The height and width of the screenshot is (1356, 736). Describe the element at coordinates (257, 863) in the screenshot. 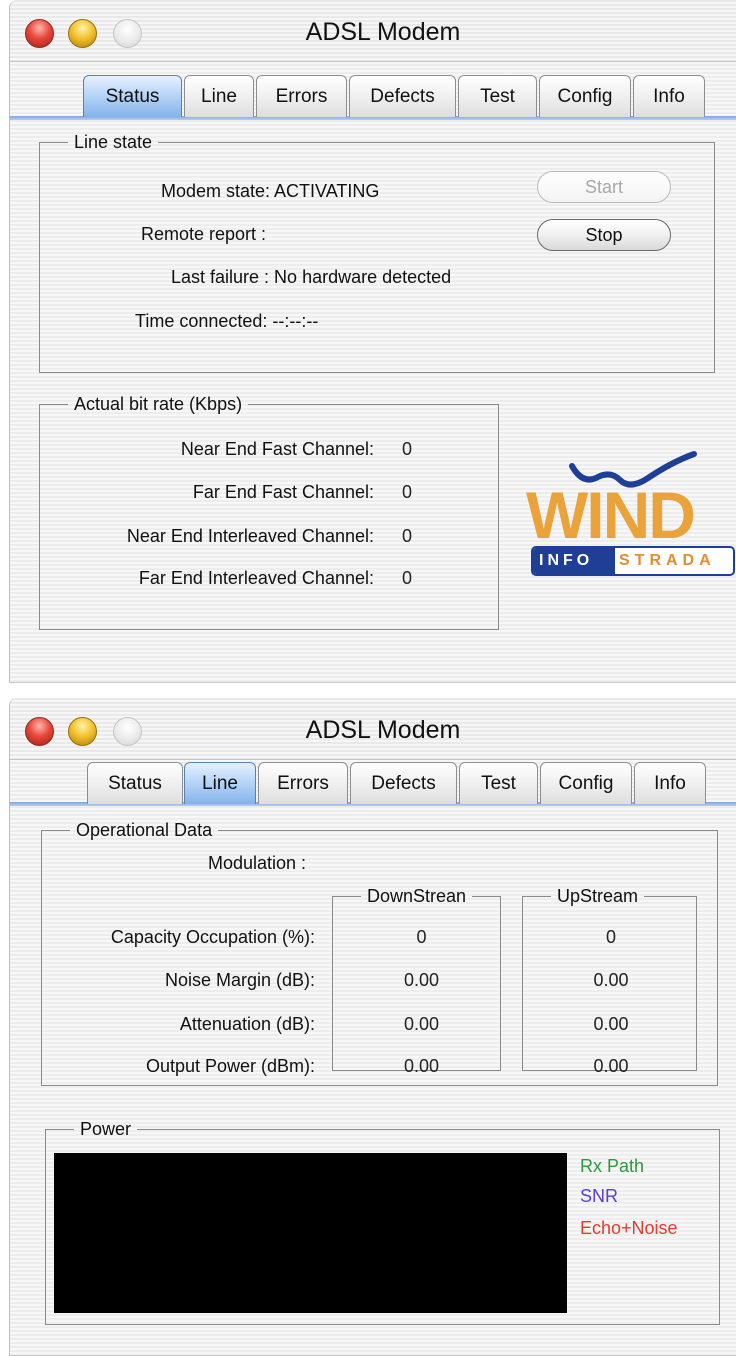

I see `modulation-label: Modulation :` at that location.